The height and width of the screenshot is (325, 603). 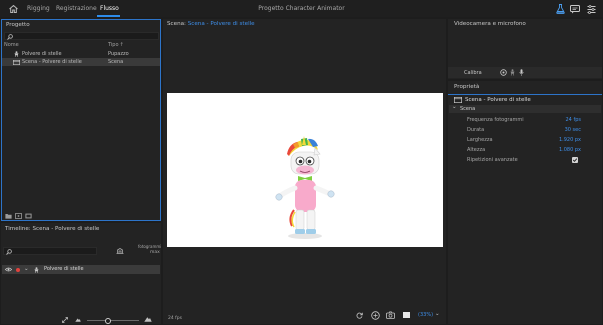 What do you see at coordinates (305, 187) in the screenshot?
I see `unicorn-puppet-image` at bounding box center [305, 187].